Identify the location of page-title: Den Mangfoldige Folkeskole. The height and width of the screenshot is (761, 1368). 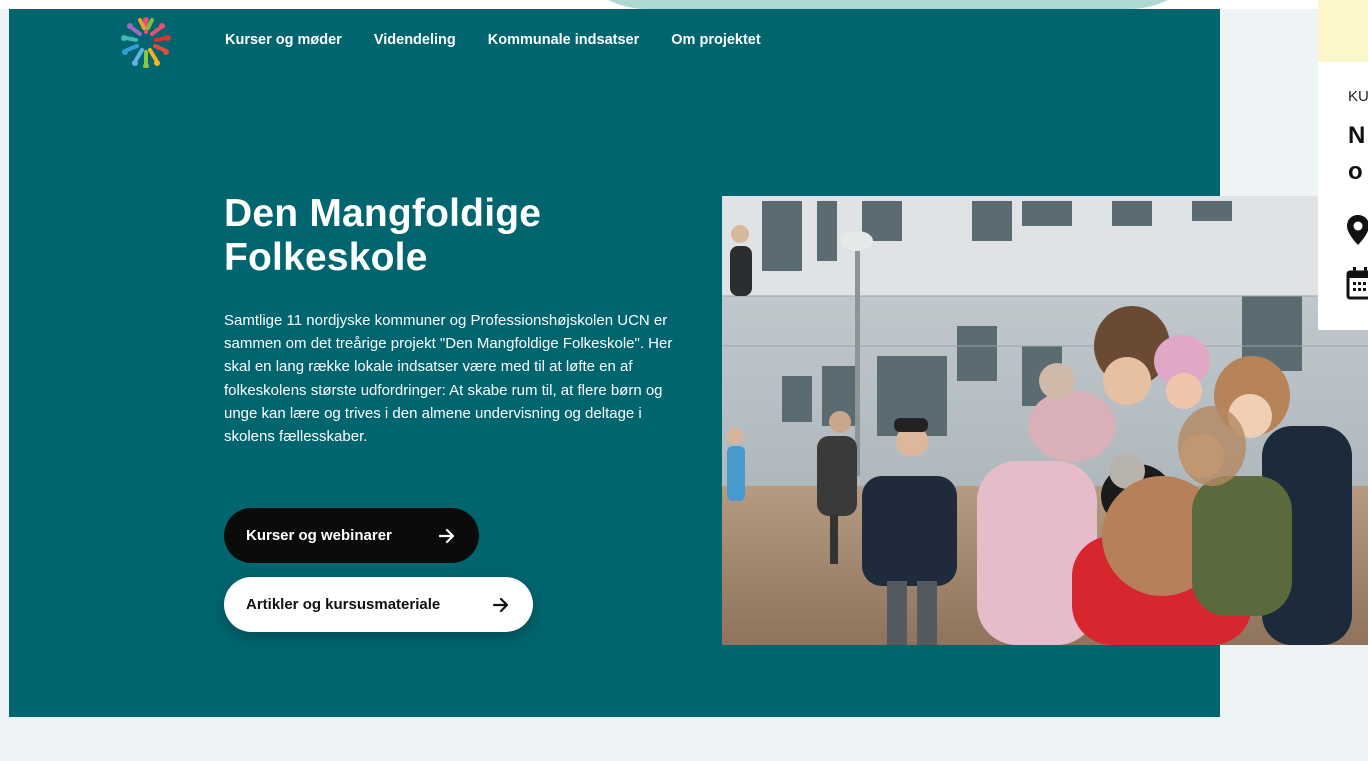
(383, 235).